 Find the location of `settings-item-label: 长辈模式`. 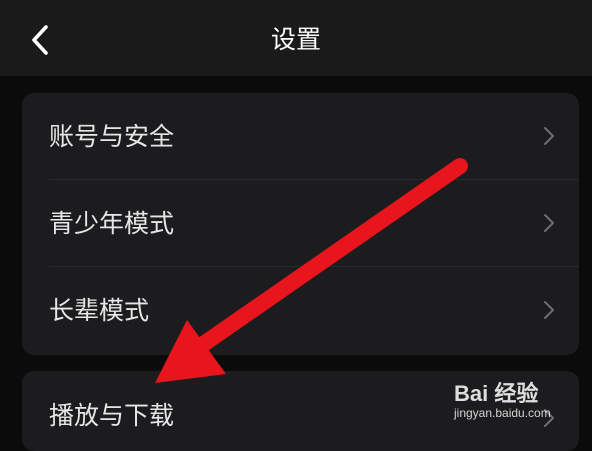

settings-item-label: 长辈模式 is located at coordinates (99, 310).